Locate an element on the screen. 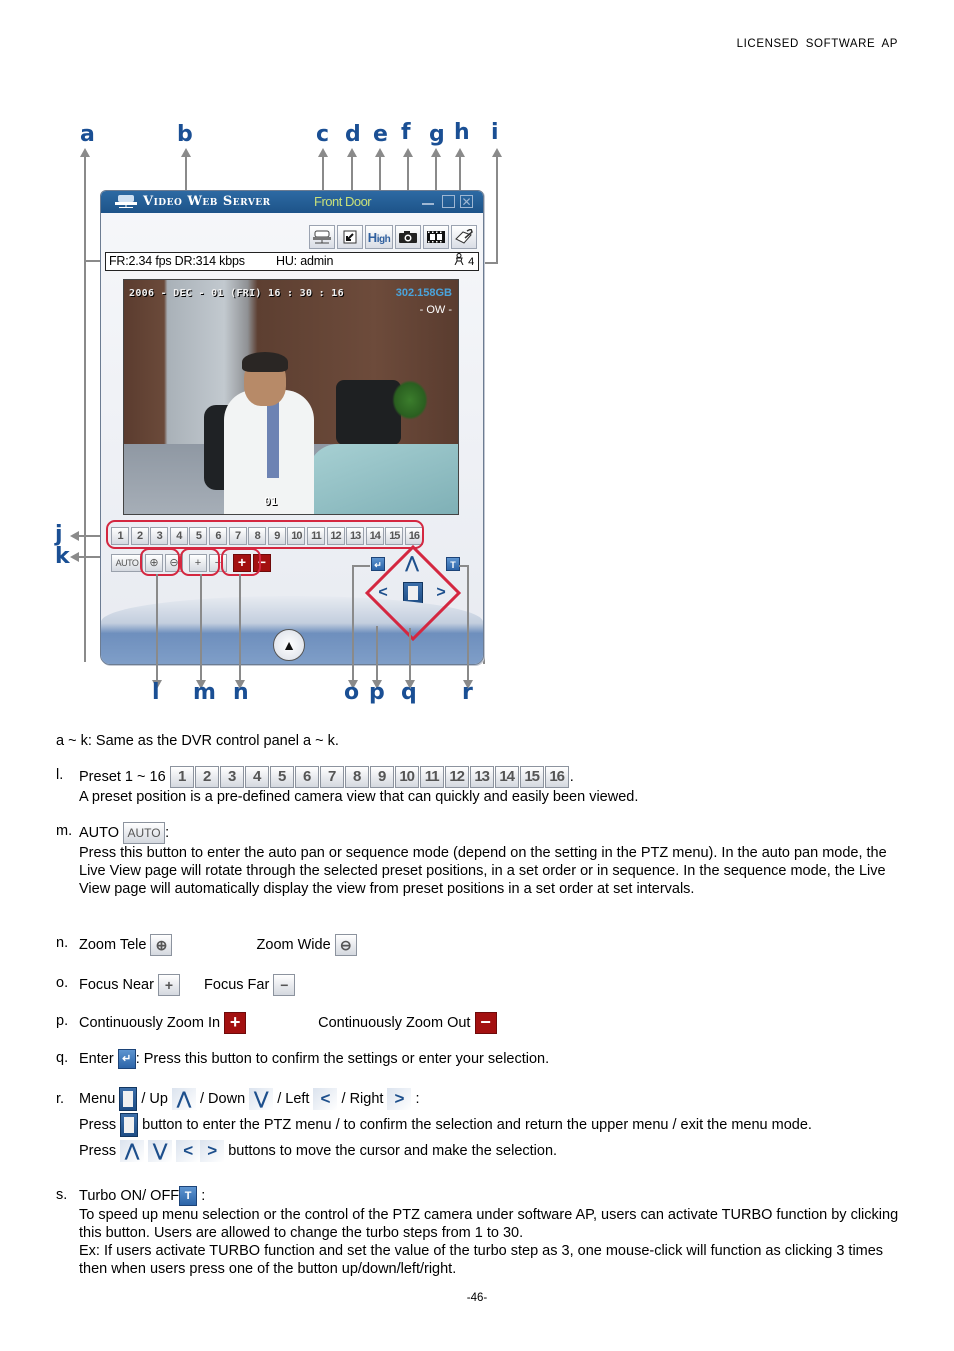 The height and width of the screenshot is (1351, 954). zoom-out-magnifier-icon: ⊖ is located at coordinates (345, 945).